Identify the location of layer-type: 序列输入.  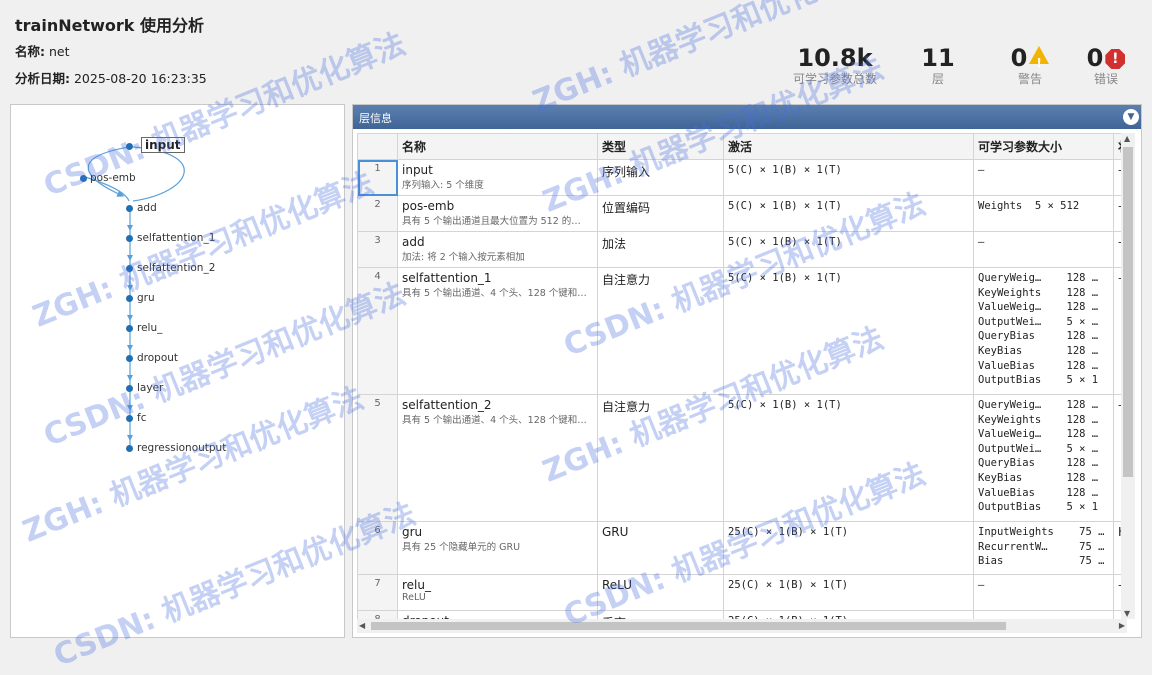
(660, 177).